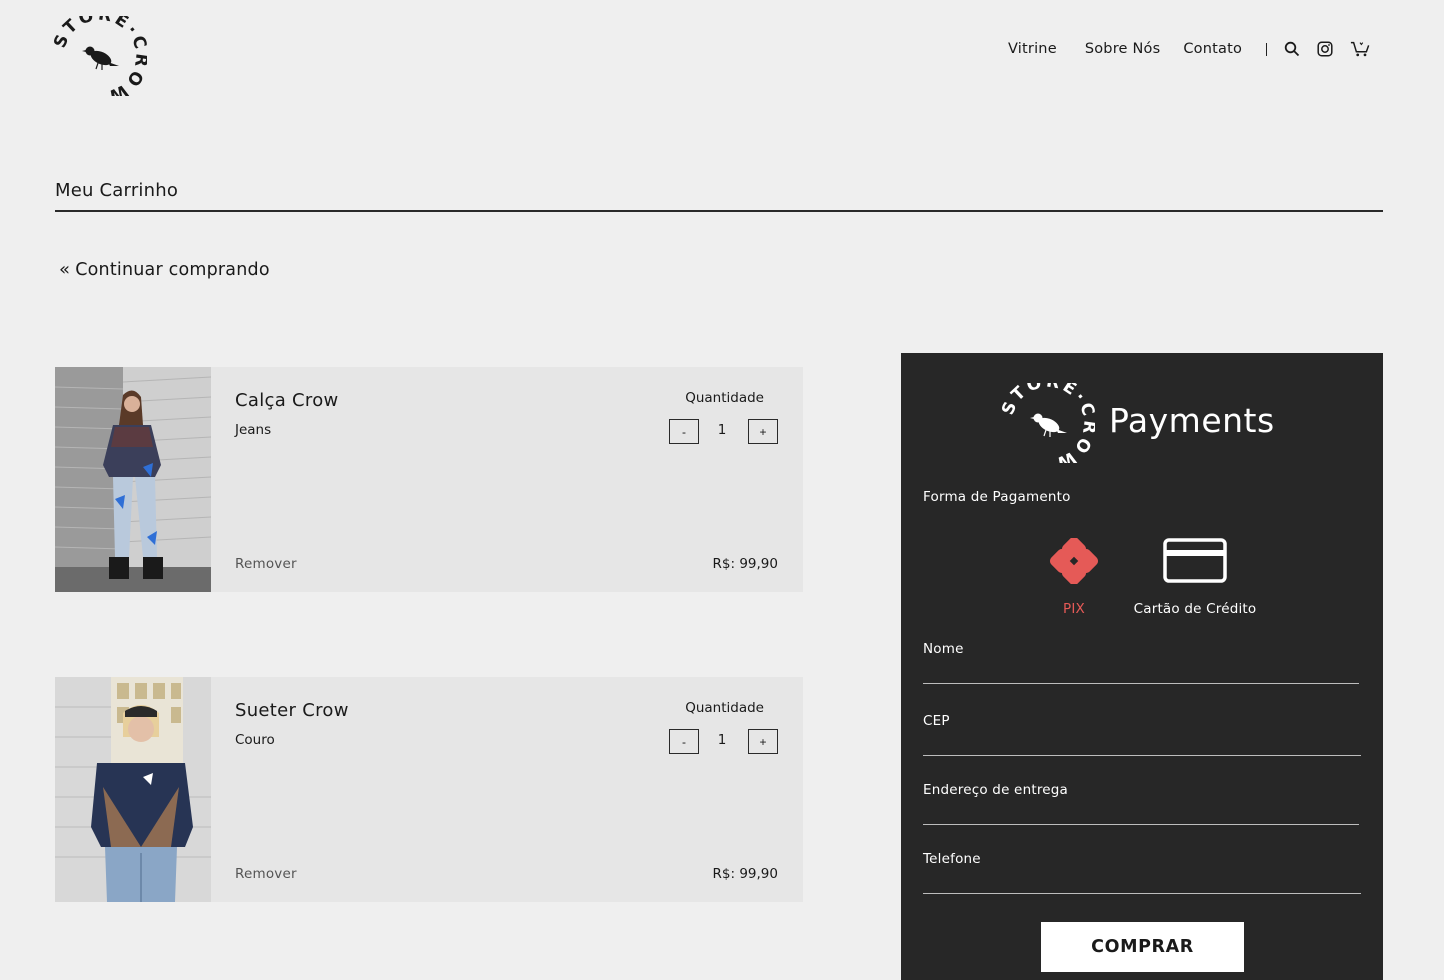 This screenshot has width=1444, height=980. I want to click on payment-title: Payments, so click(1192, 420).